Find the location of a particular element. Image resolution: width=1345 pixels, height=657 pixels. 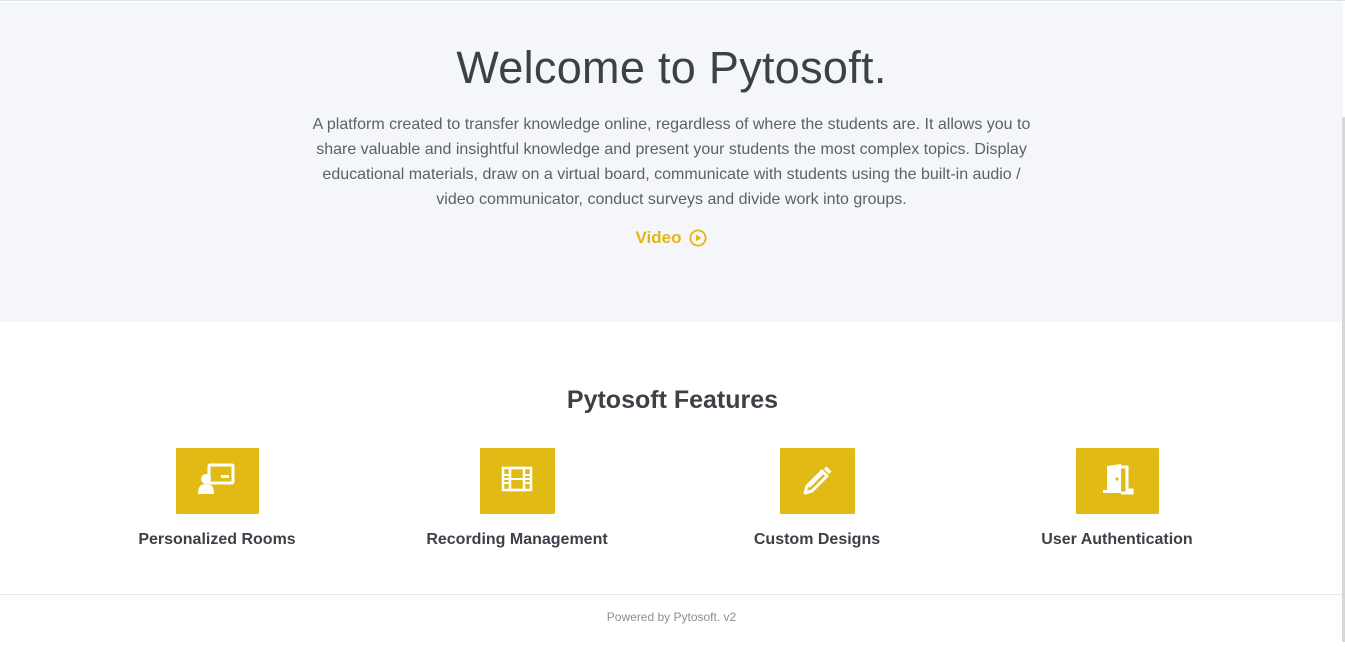

feature-user-authentication: User Authentication is located at coordinates (1117, 498).